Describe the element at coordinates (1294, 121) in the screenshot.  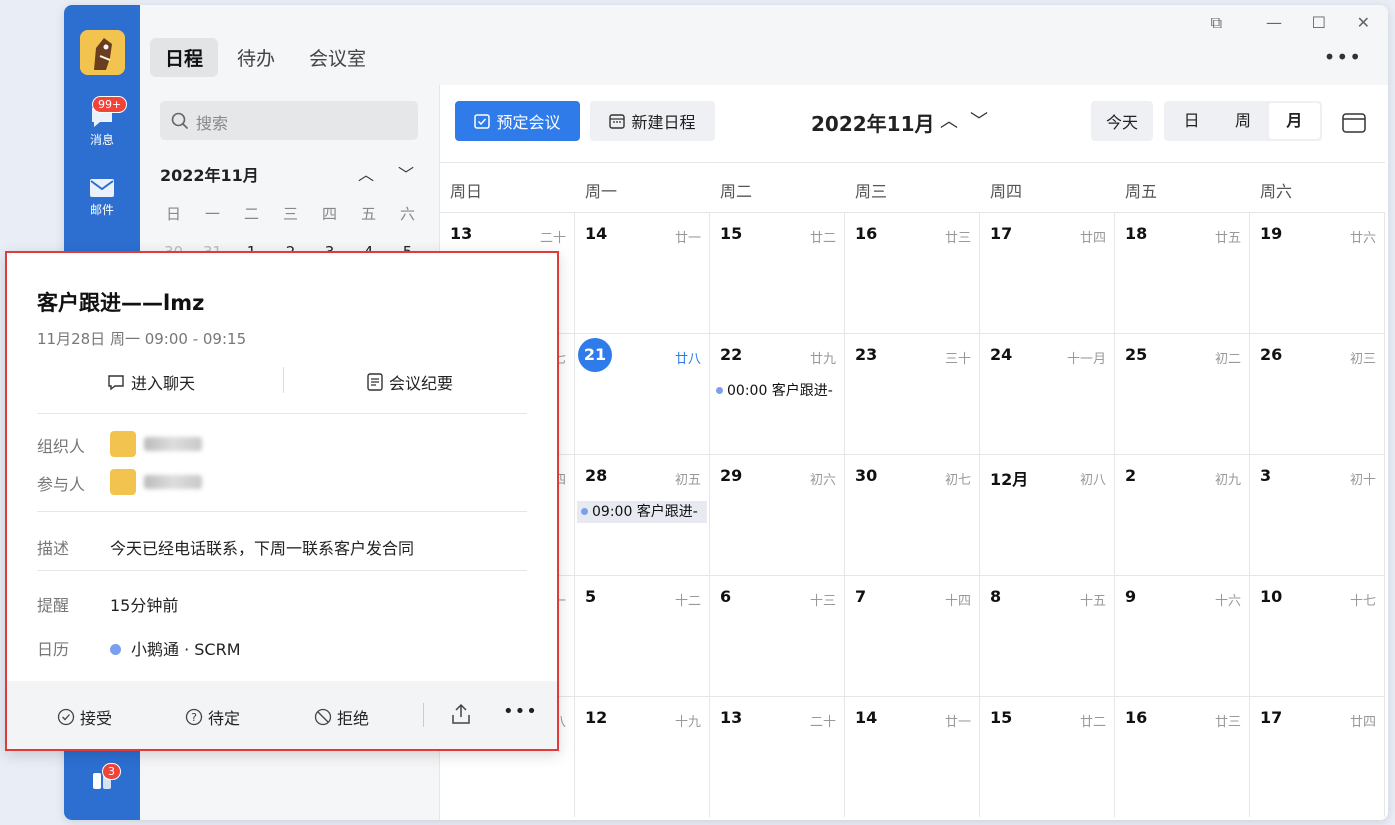
I see `view-month: 月` at that location.